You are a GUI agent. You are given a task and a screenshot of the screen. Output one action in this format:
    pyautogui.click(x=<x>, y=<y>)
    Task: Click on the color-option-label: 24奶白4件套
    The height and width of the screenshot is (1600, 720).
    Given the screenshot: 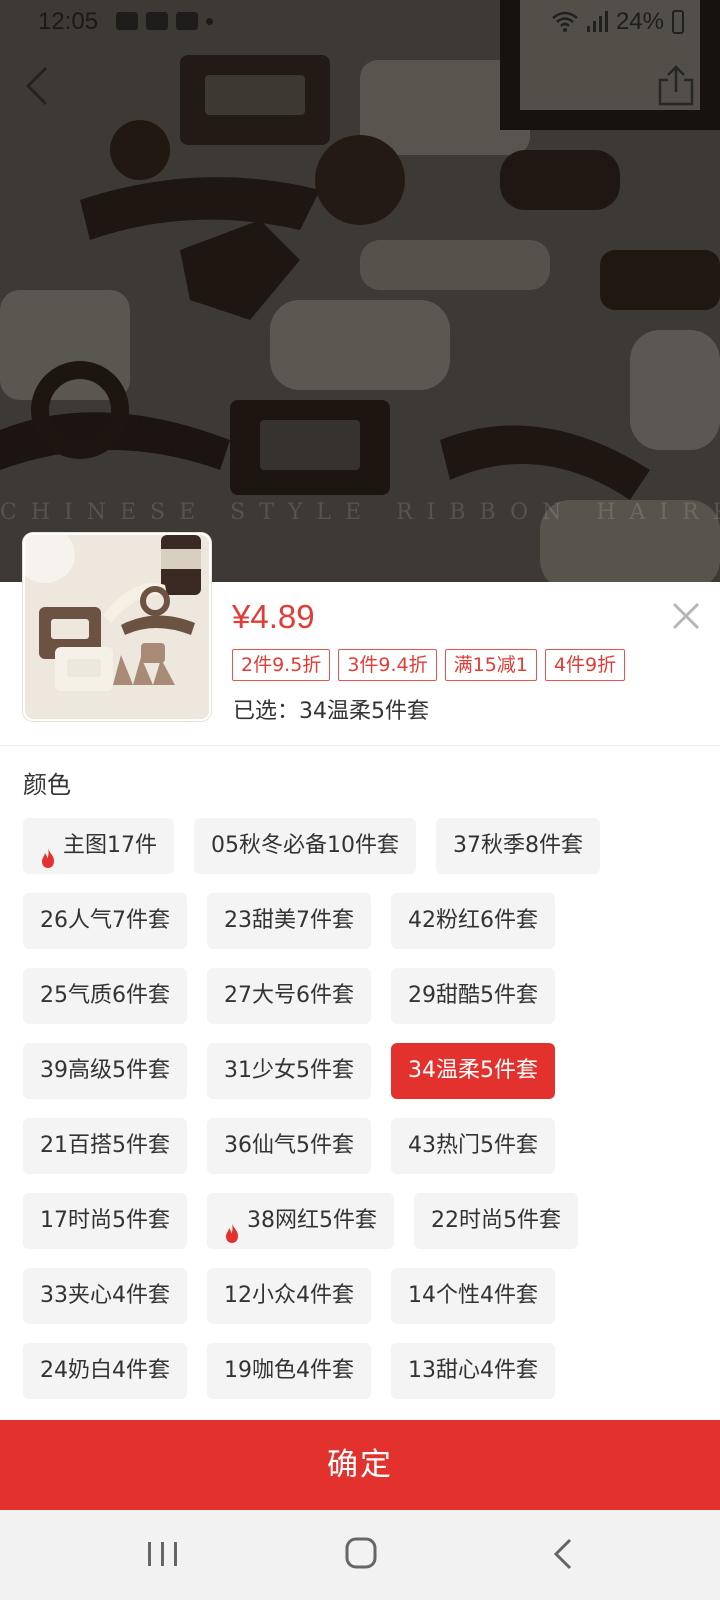 What is the action you would take?
    pyautogui.click(x=105, y=1370)
    